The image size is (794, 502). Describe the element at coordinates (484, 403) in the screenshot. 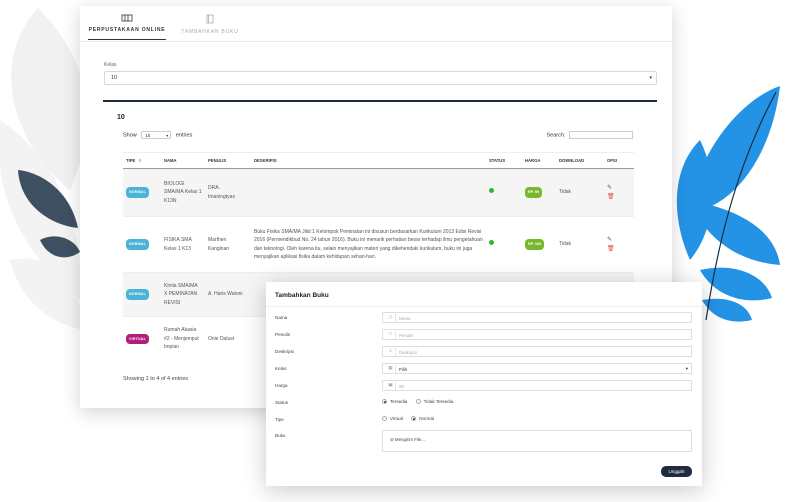

I see `field-status: Status Tersedia Tidak Tersedia` at that location.